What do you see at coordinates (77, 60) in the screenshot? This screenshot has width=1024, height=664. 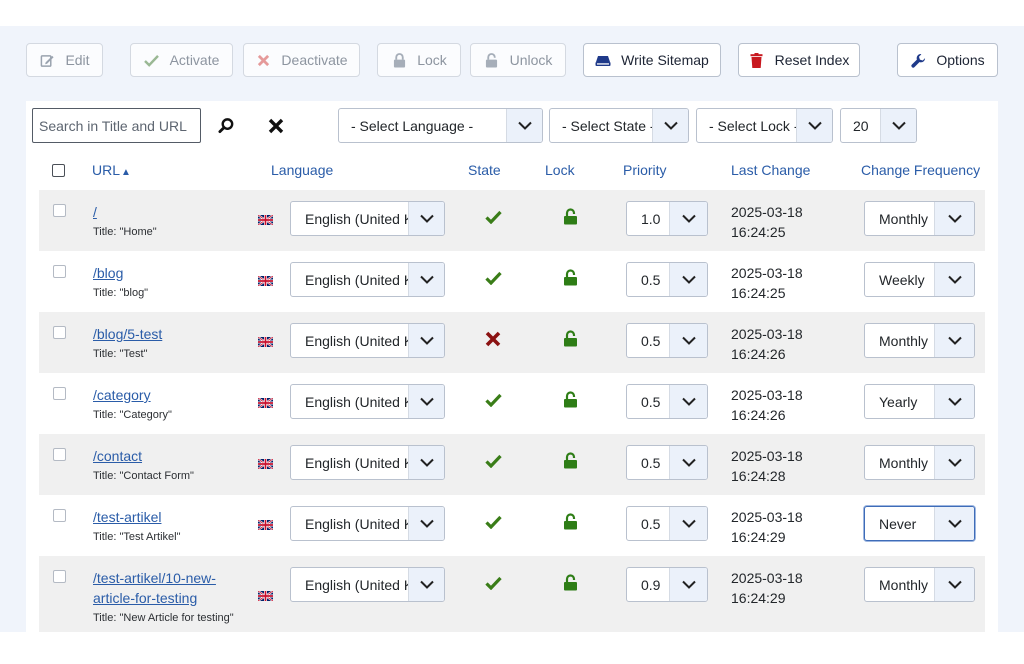 I see `edit-label: Edit` at bounding box center [77, 60].